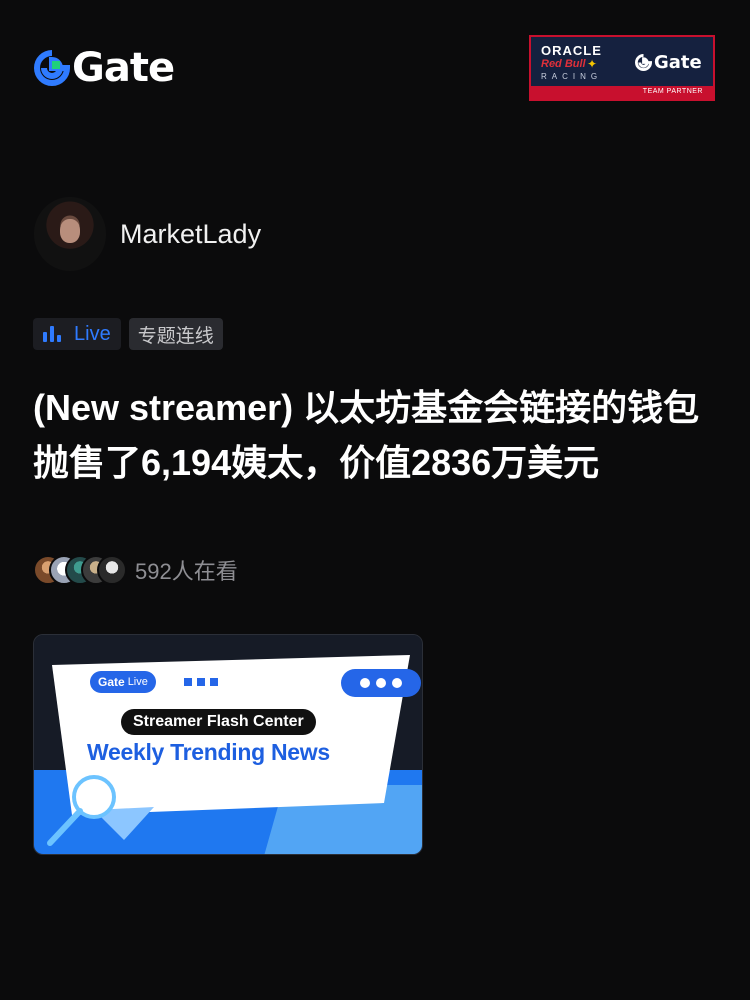  I want to click on topic-tag: 专题连线, so click(175, 334).